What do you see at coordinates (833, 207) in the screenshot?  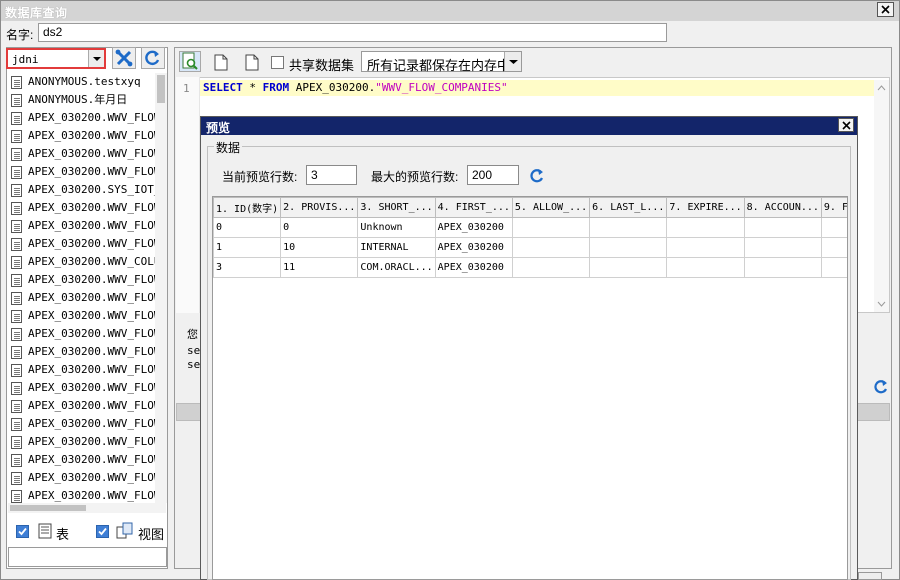 I see `column-header: 9. FNI` at bounding box center [833, 207].